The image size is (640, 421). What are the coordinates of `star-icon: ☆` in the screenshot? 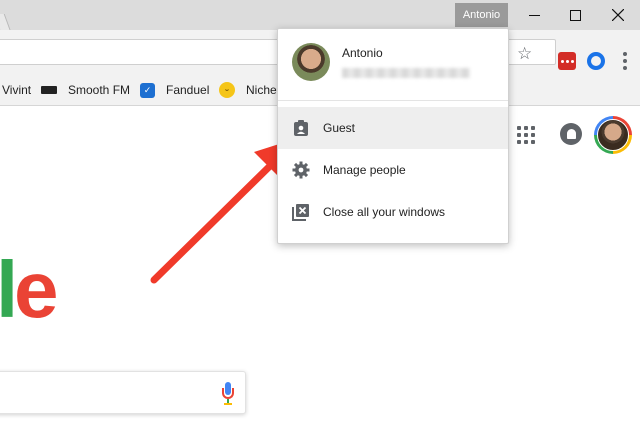 It's located at (524, 53).